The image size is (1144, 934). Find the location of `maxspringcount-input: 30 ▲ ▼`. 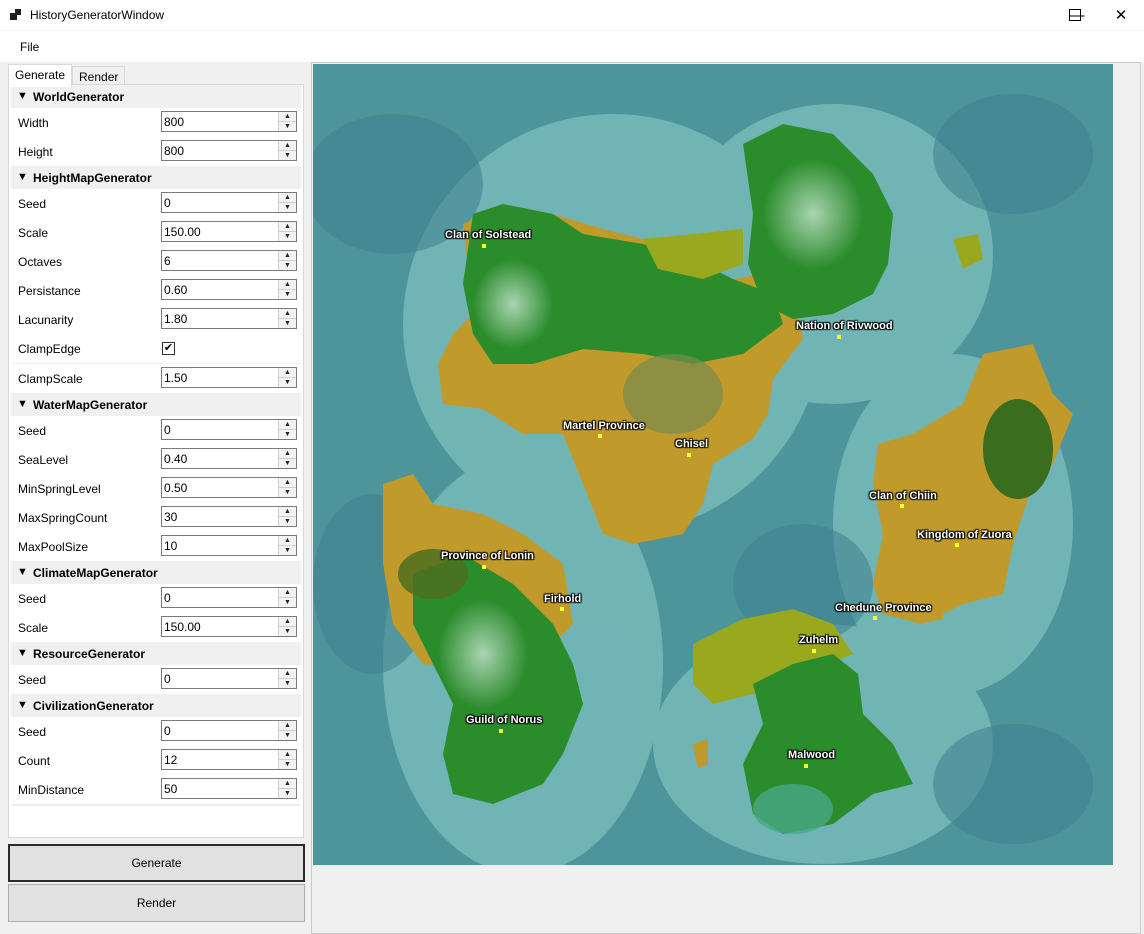

maxspringcount-input: 30 ▲ ▼ is located at coordinates (229, 516).